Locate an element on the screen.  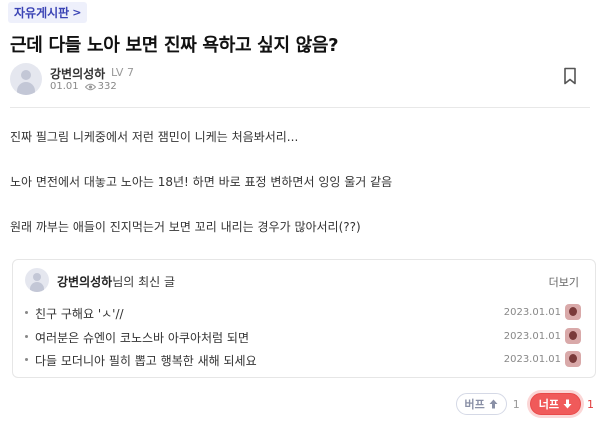
nerf-label: 너프 is located at coordinates (548, 404).